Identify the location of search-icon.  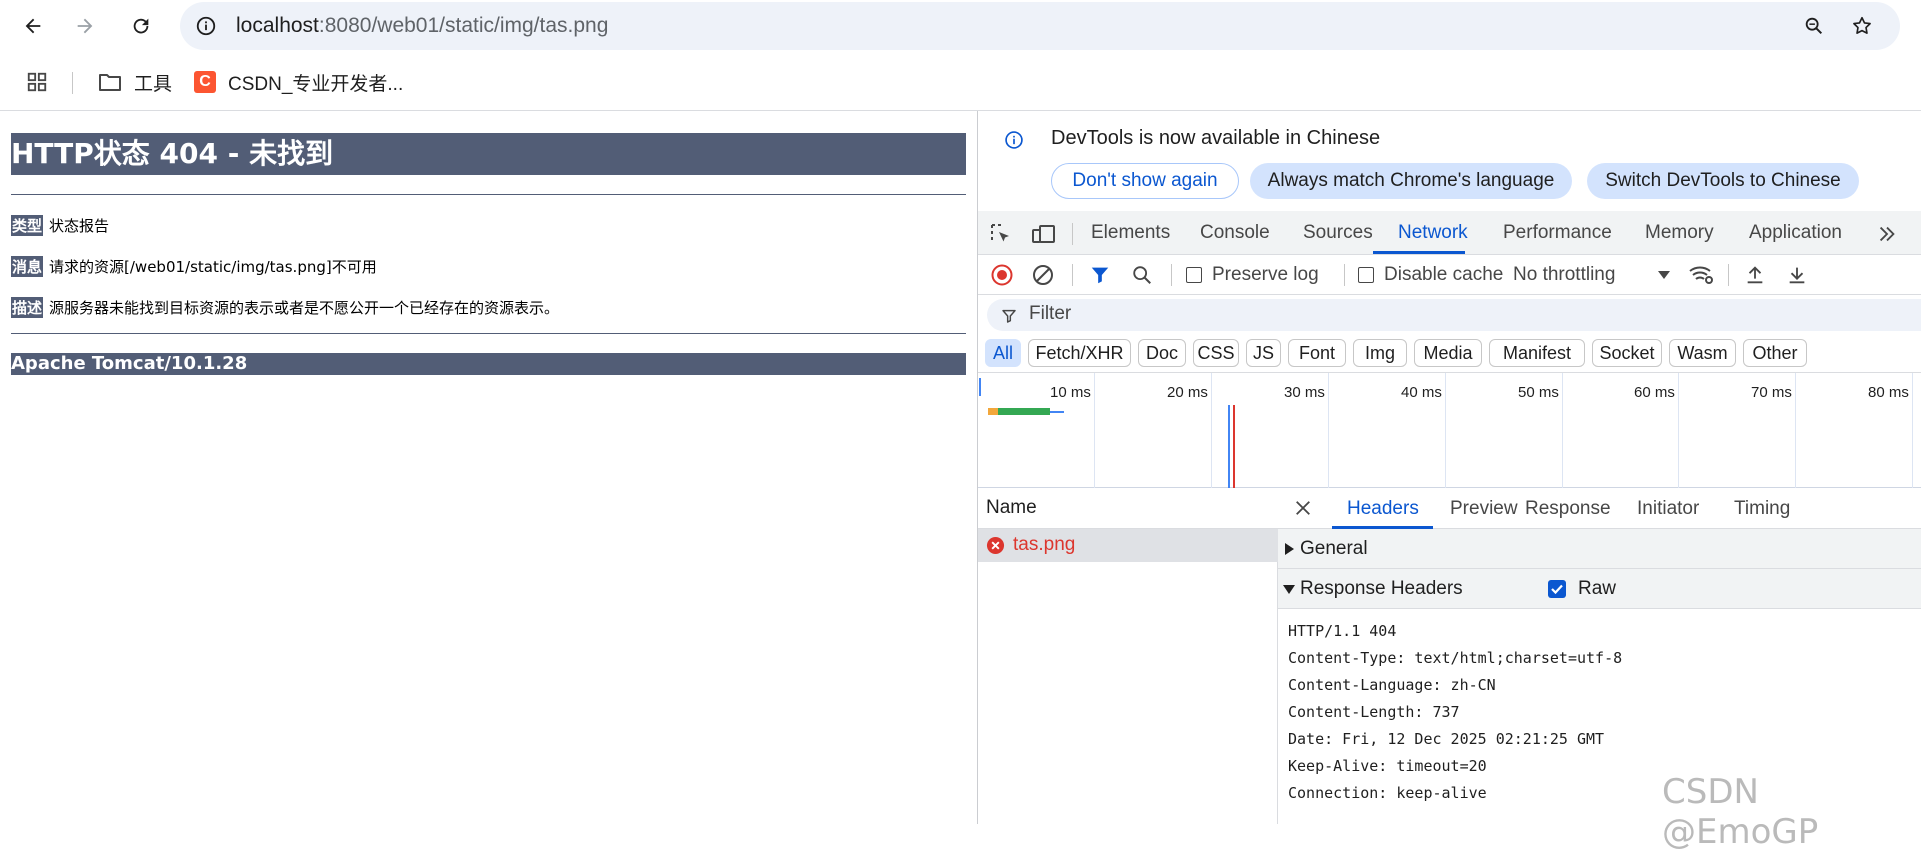
(1142, 275).